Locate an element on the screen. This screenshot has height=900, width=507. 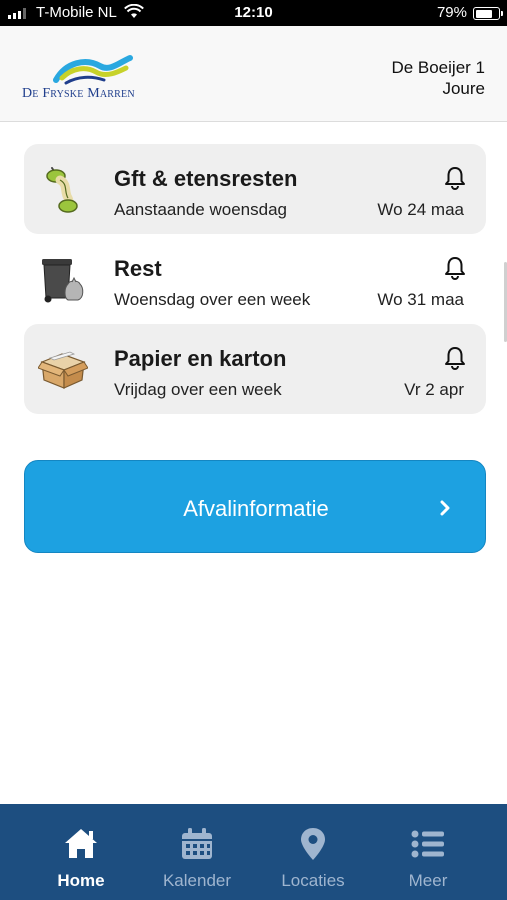
bottom-tab-bar: Home Kalender Locaties Meer is located at coordinates (253, 852).